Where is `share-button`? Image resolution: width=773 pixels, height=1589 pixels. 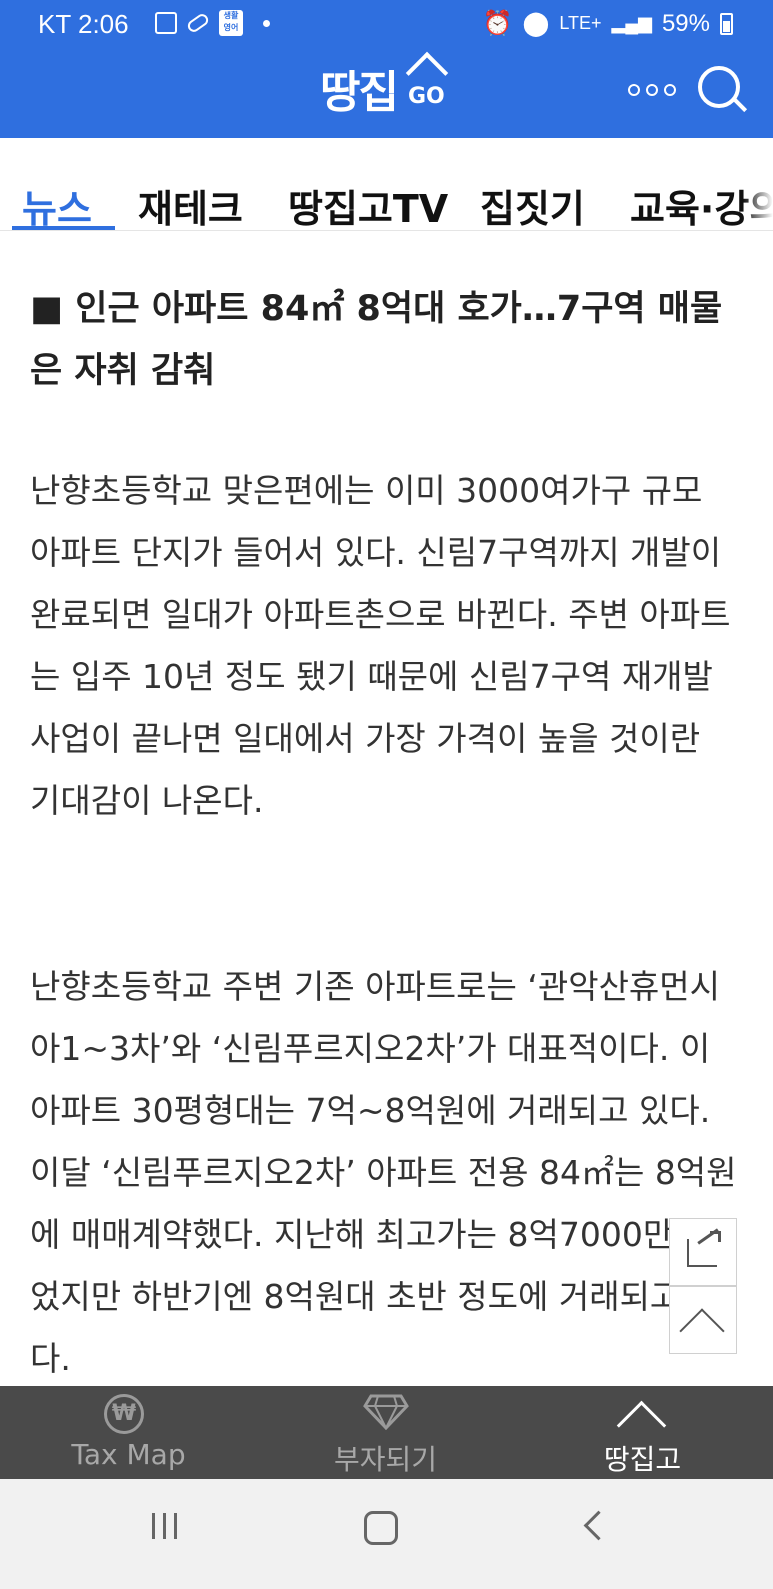 share-button is located at coordinates (703, 1252).